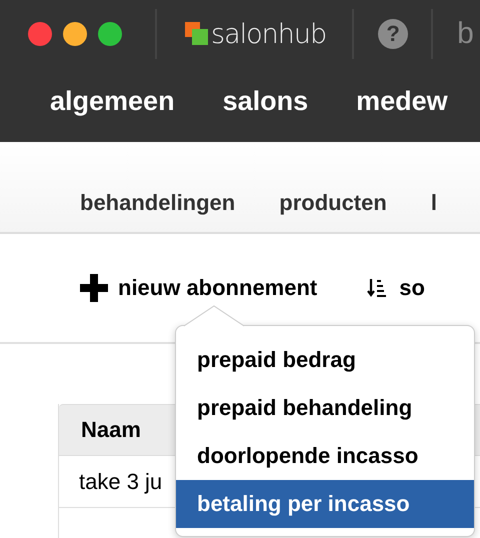 This screenshot has height=538, width=480. What do you see at coordinates (158, 203) in the screenshot?
I see `subnav-tab: behandelingen` at bounding box center [158, 203].